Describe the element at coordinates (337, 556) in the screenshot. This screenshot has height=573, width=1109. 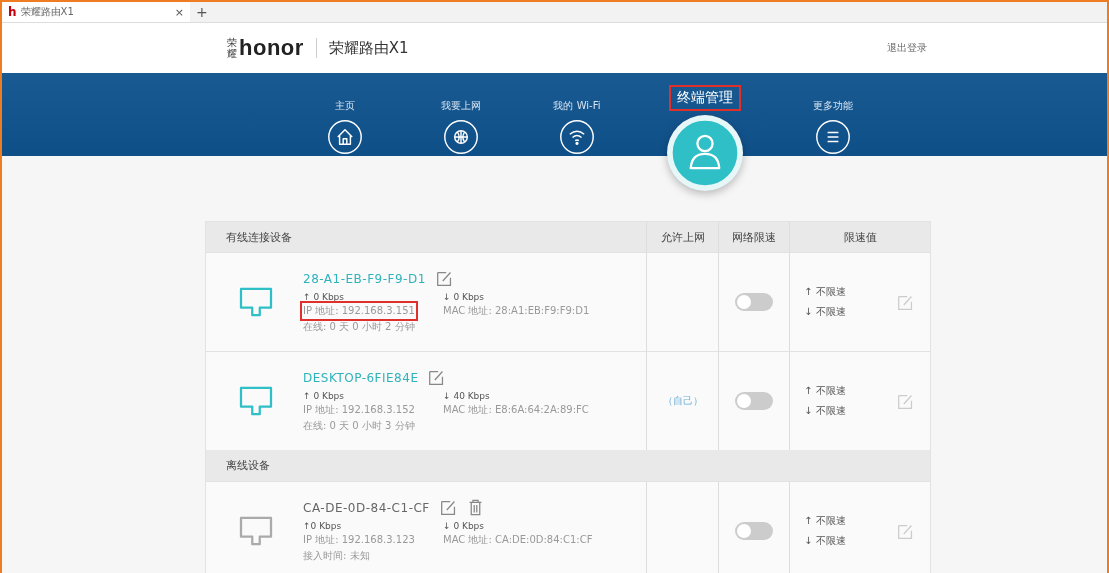
I see `connection-time: 接入时间: 未知` at that location.